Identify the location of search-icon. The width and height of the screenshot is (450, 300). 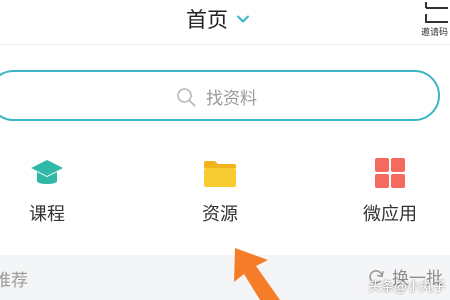
(186, 96).